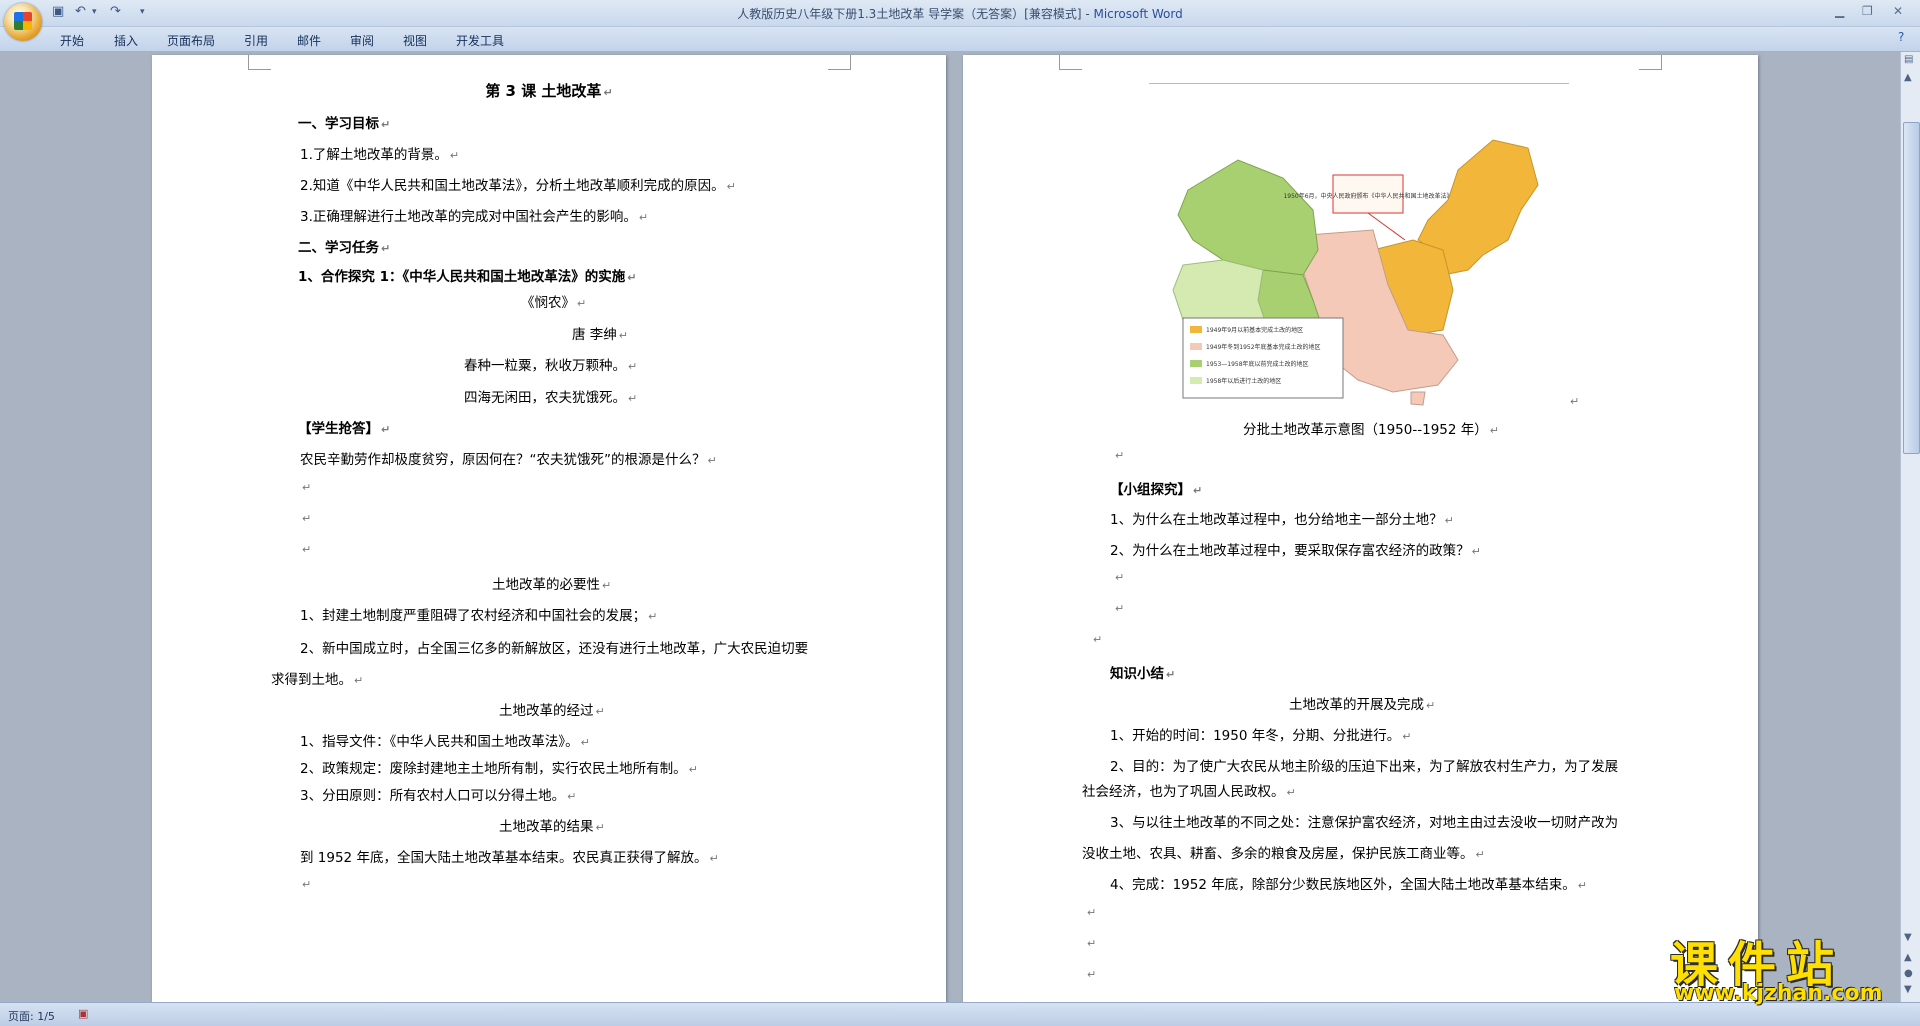 This screenshot has width=1920, height=1026. I want to click on next-page-icon: ▼, so click(1908, 989).